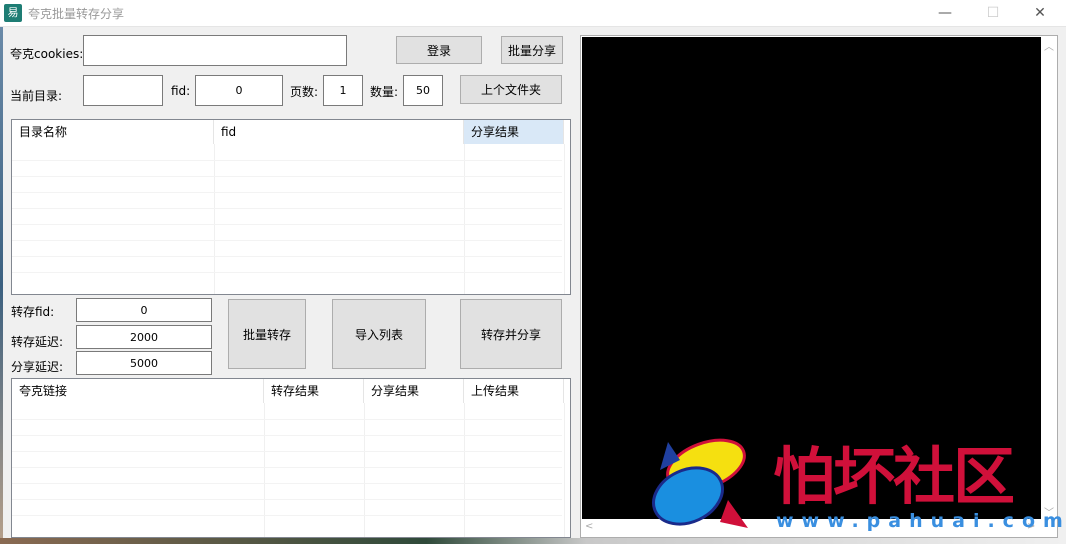 Image resolution: width=1066 pixels, height=544 pixels. What do you see at coordinates (945, 13) in the screenshot?
I see `minimize-button: —` at bounding box center [945, 13].